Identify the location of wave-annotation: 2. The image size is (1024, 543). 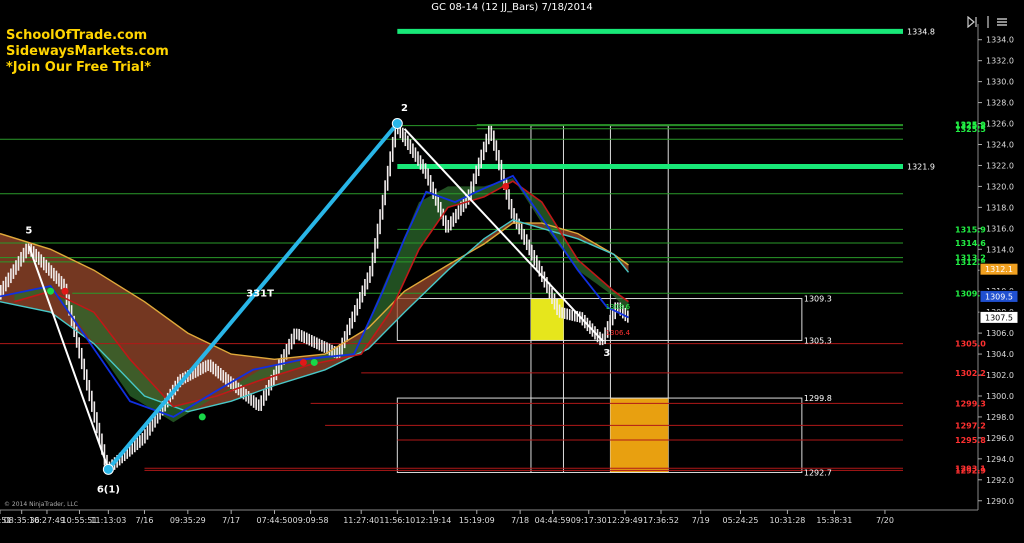
(404, 108).